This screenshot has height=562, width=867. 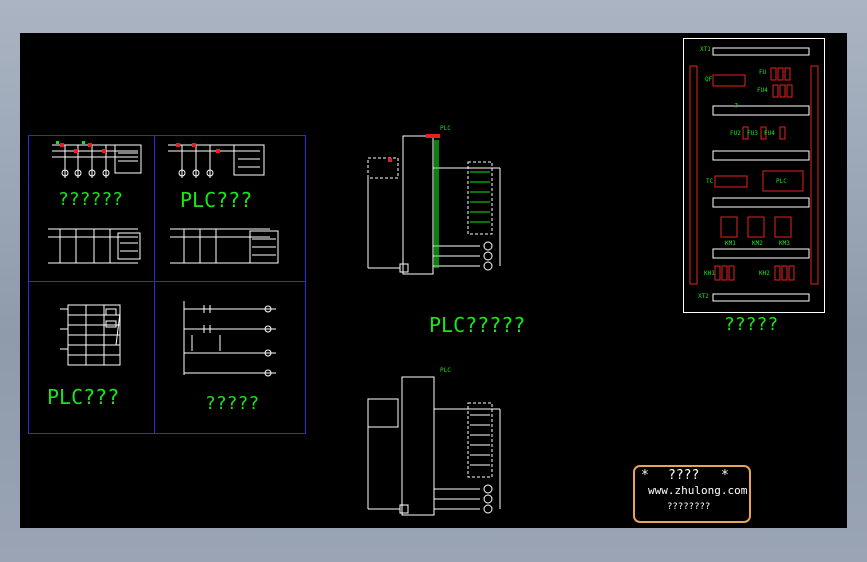 What do you see at coordinates (684, 475) in the screenshot?
I see `legend-title: ????` at bounding box center [684, 475].